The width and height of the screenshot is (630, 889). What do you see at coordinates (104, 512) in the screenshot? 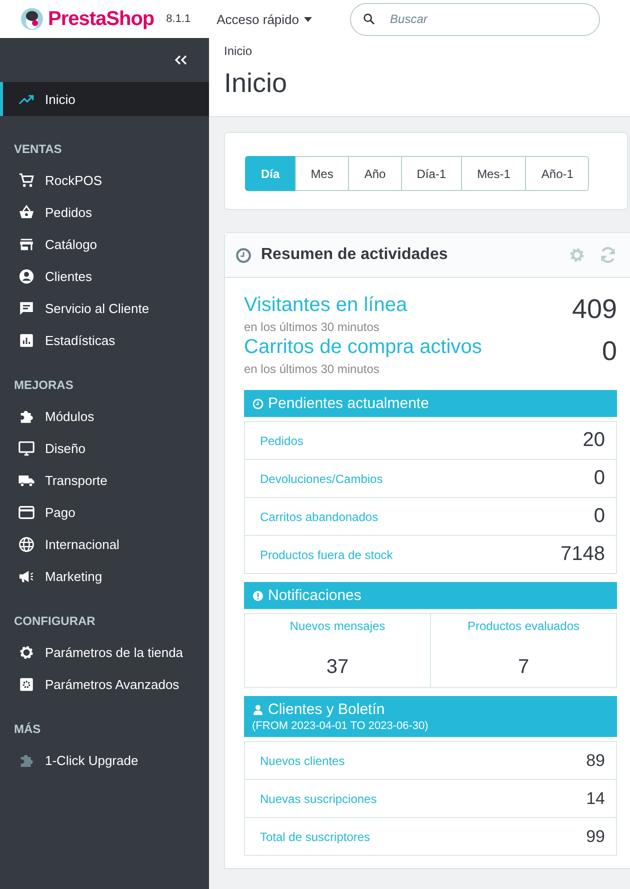
I see `sidebar-item: Pago` at bounding box center [104, 512].